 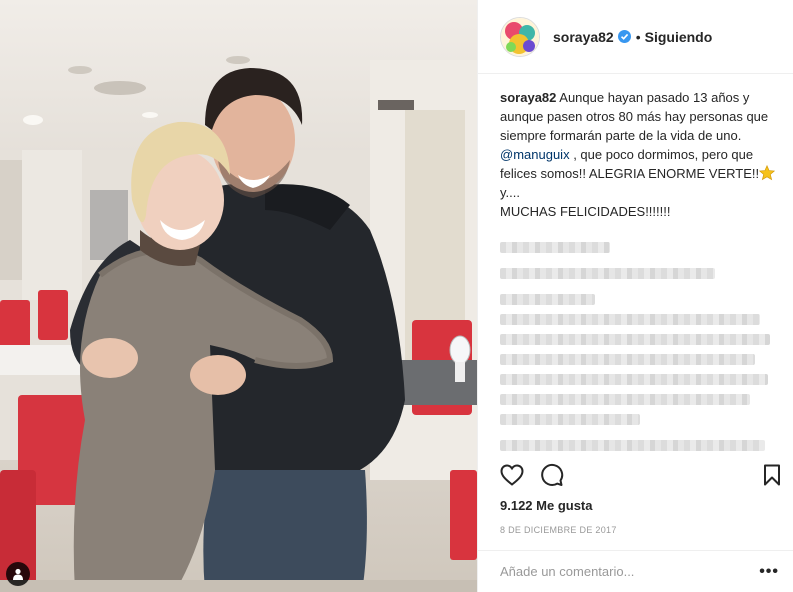 I want to click on star-emoji-icon, so click(x=767, y=173).